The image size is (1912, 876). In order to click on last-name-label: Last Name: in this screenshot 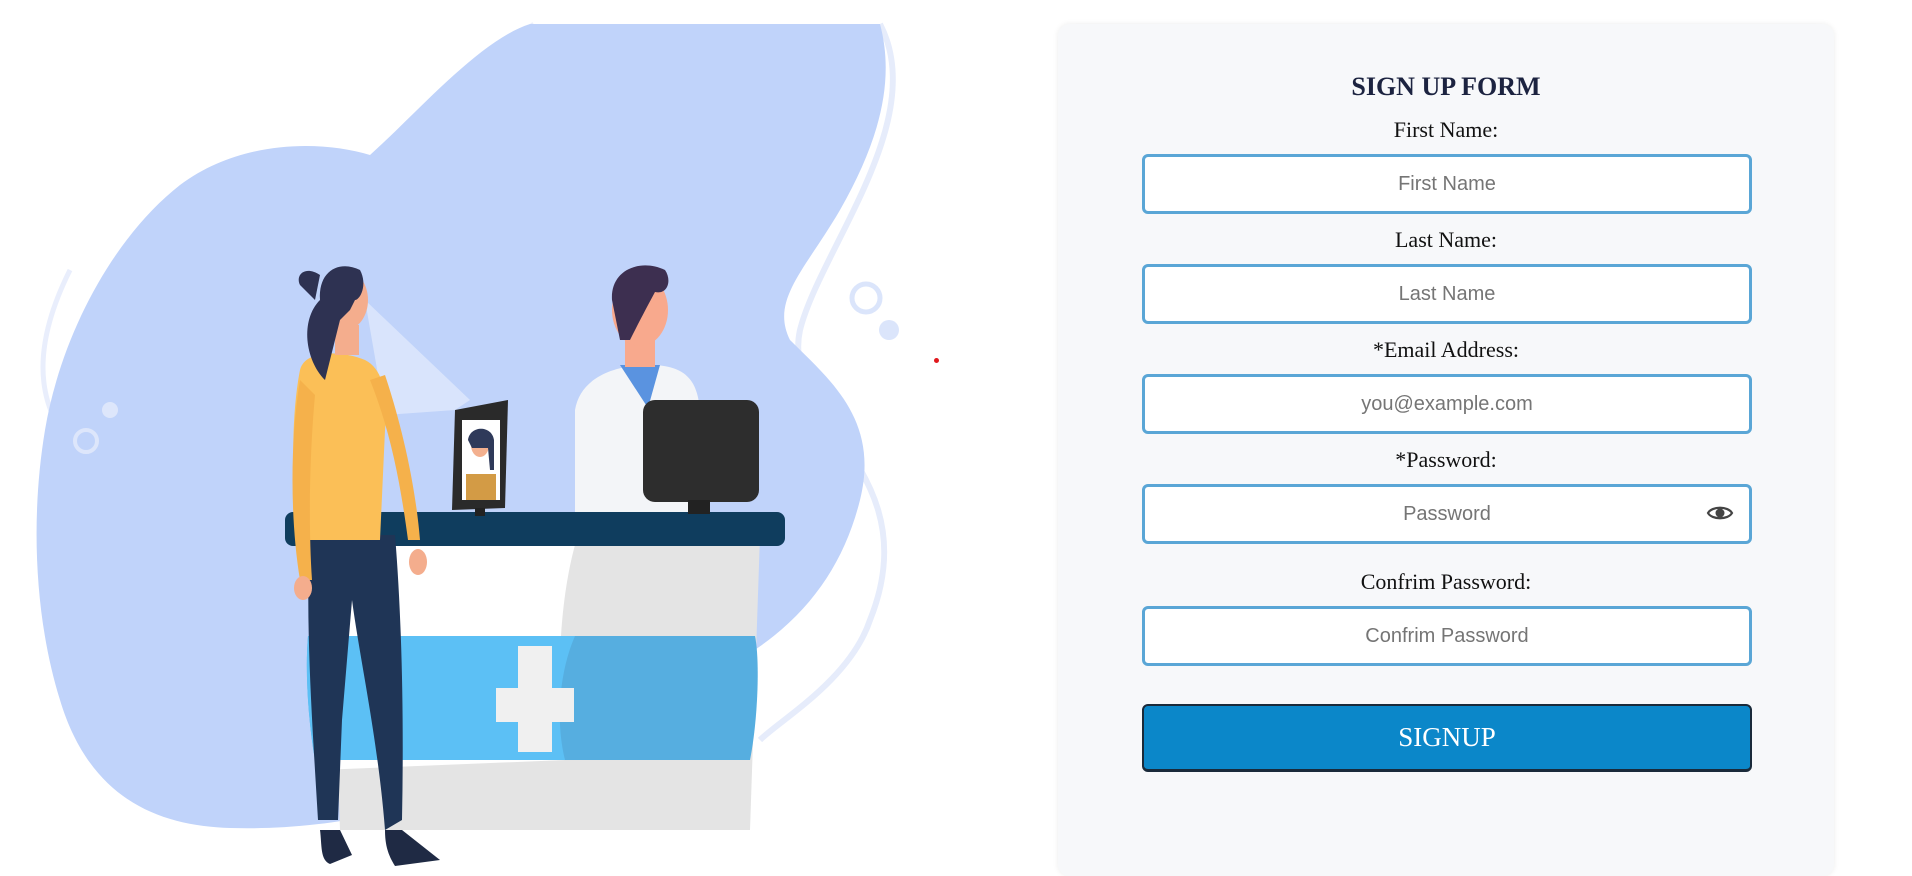, I will do `click(1446, 239)`.